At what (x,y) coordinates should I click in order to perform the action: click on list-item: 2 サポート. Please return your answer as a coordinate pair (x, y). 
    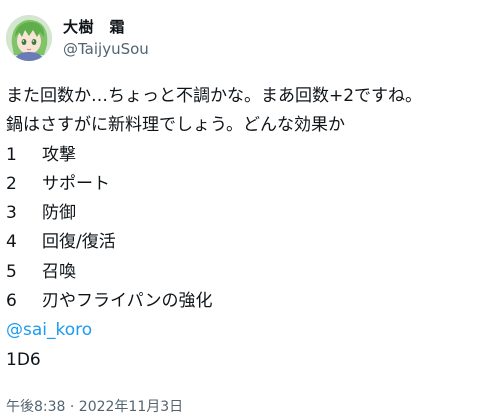
    Looking at the image, I should click on (241, 184).